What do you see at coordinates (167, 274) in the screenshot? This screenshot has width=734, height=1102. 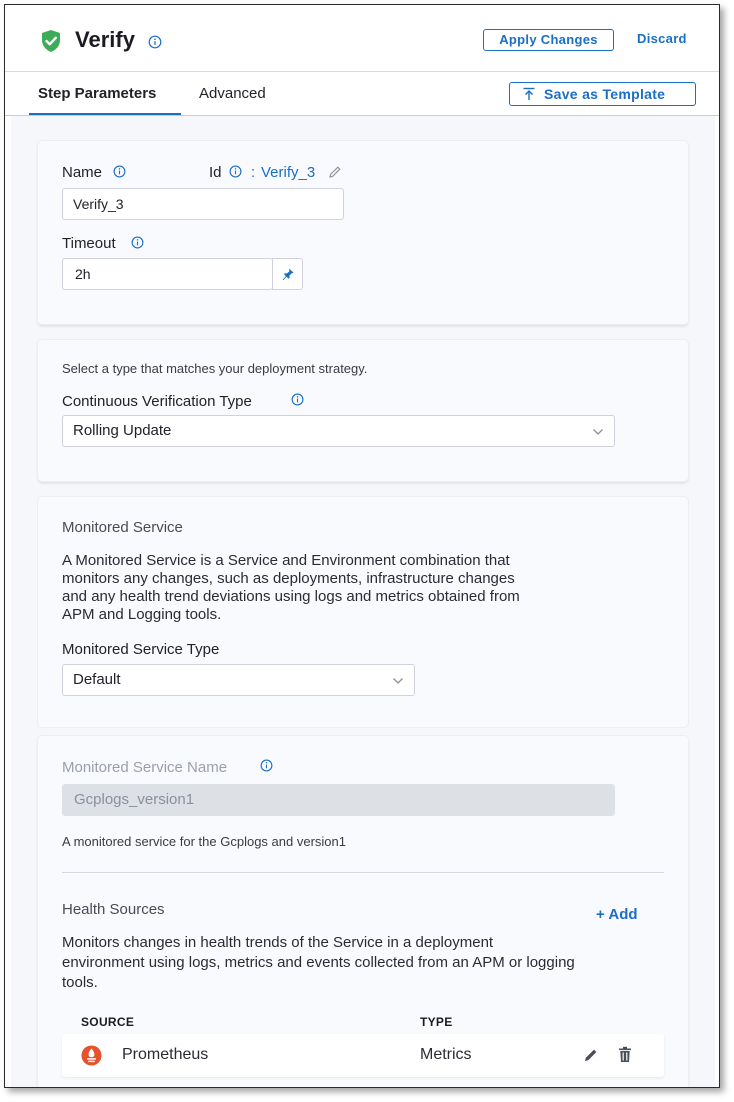 I see `timeout-input: 2h` at bounding box center [167, 274].